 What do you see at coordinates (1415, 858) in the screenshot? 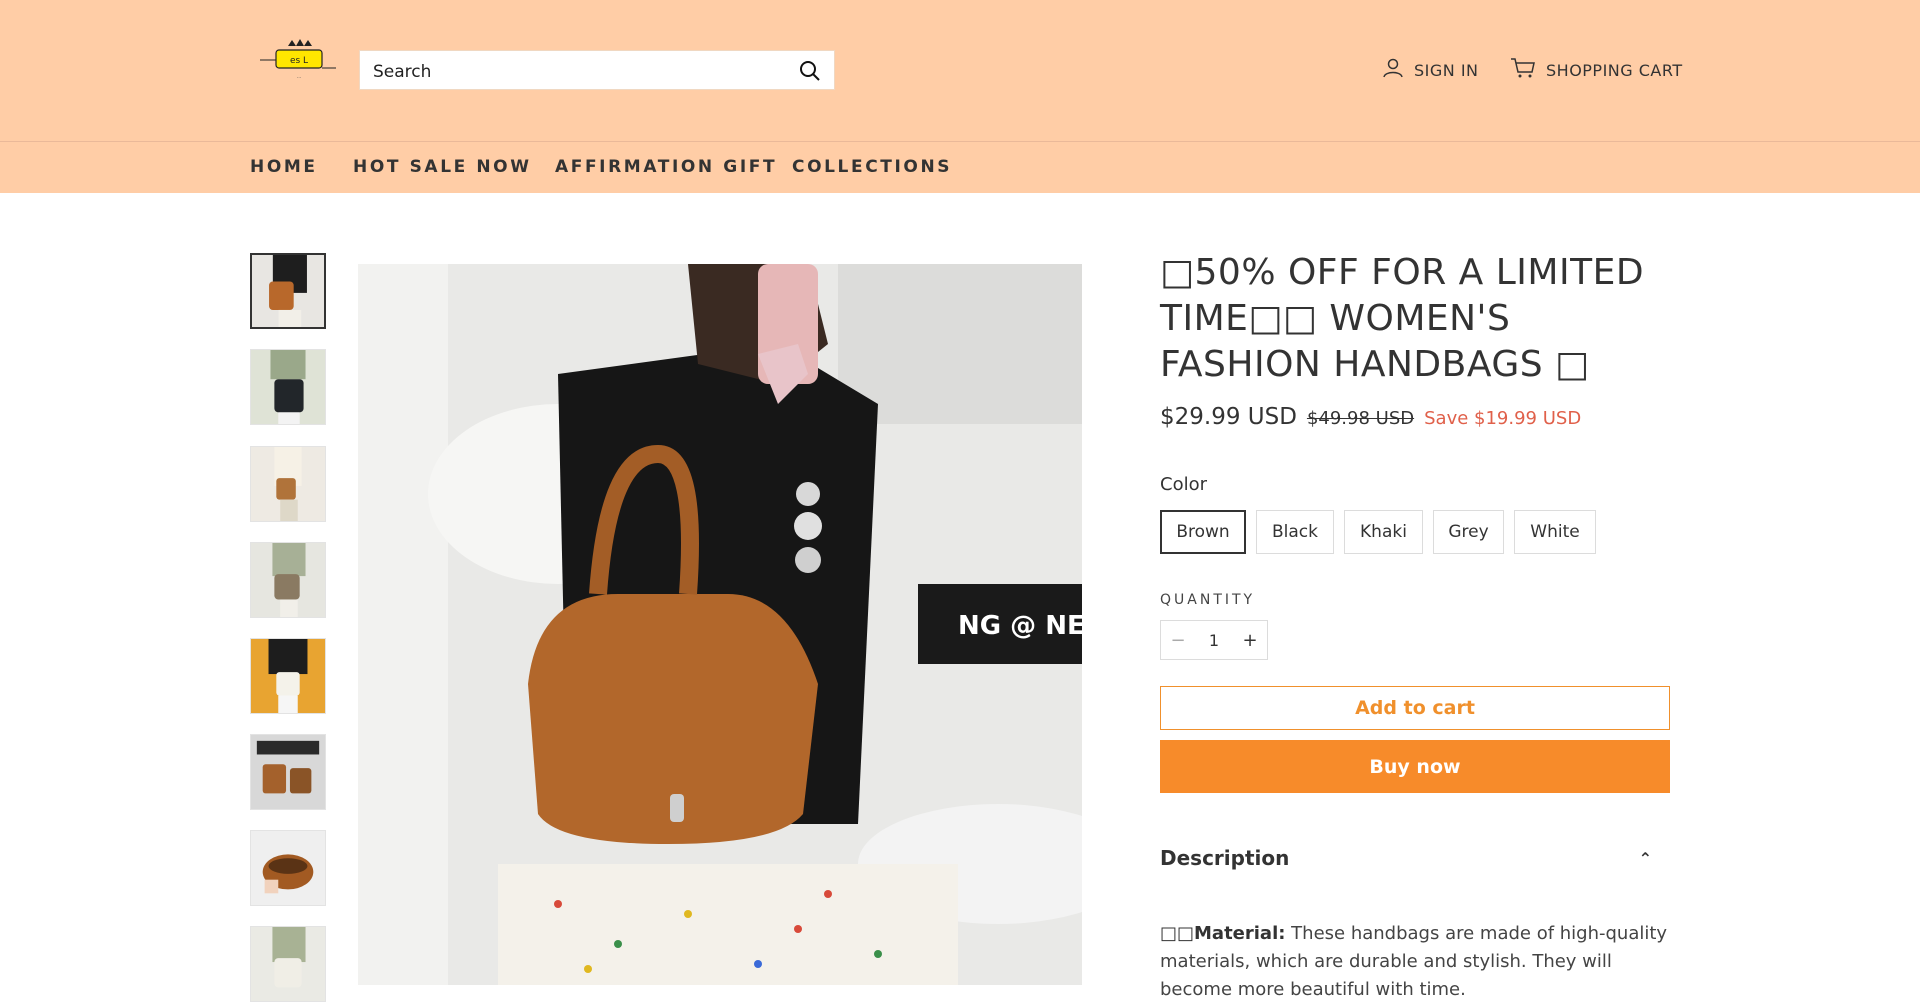
I see `description-toggle: Description ⌃` at bounding box center [1415, 858].